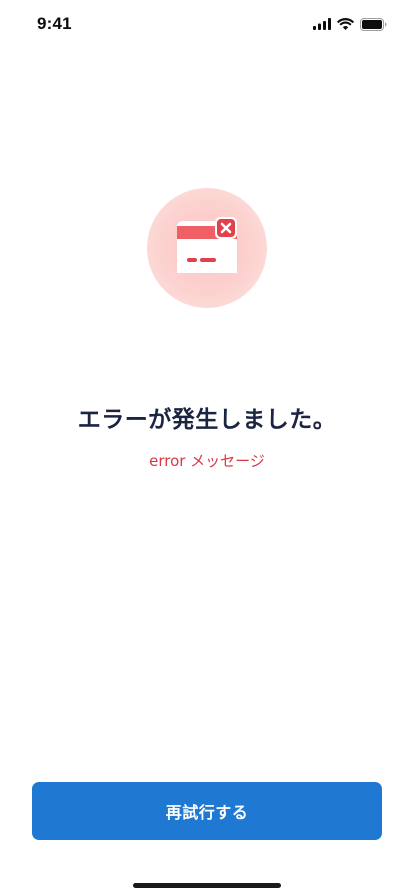  Describe the element at coordinates (322, 24) in the screenshot. I see `cellular-signal-icon` at that location.